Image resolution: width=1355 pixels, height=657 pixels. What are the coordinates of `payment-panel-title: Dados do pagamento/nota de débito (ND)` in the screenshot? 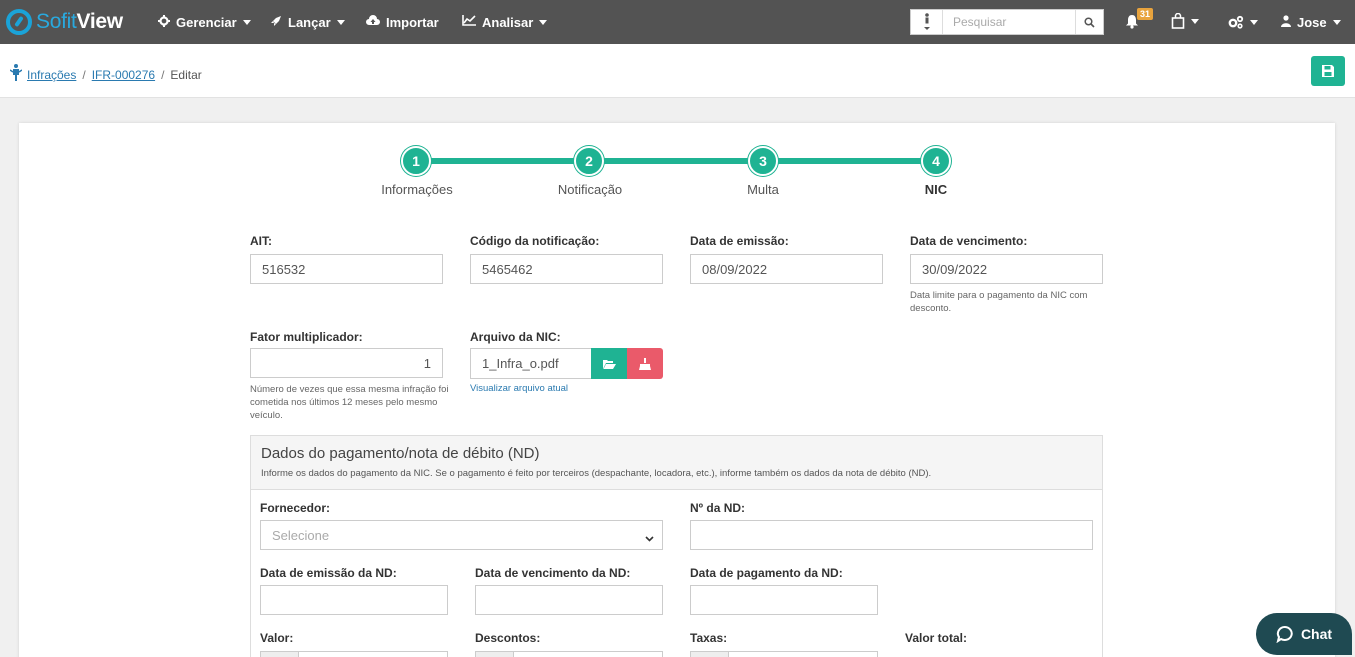 It's located at (400, 453).